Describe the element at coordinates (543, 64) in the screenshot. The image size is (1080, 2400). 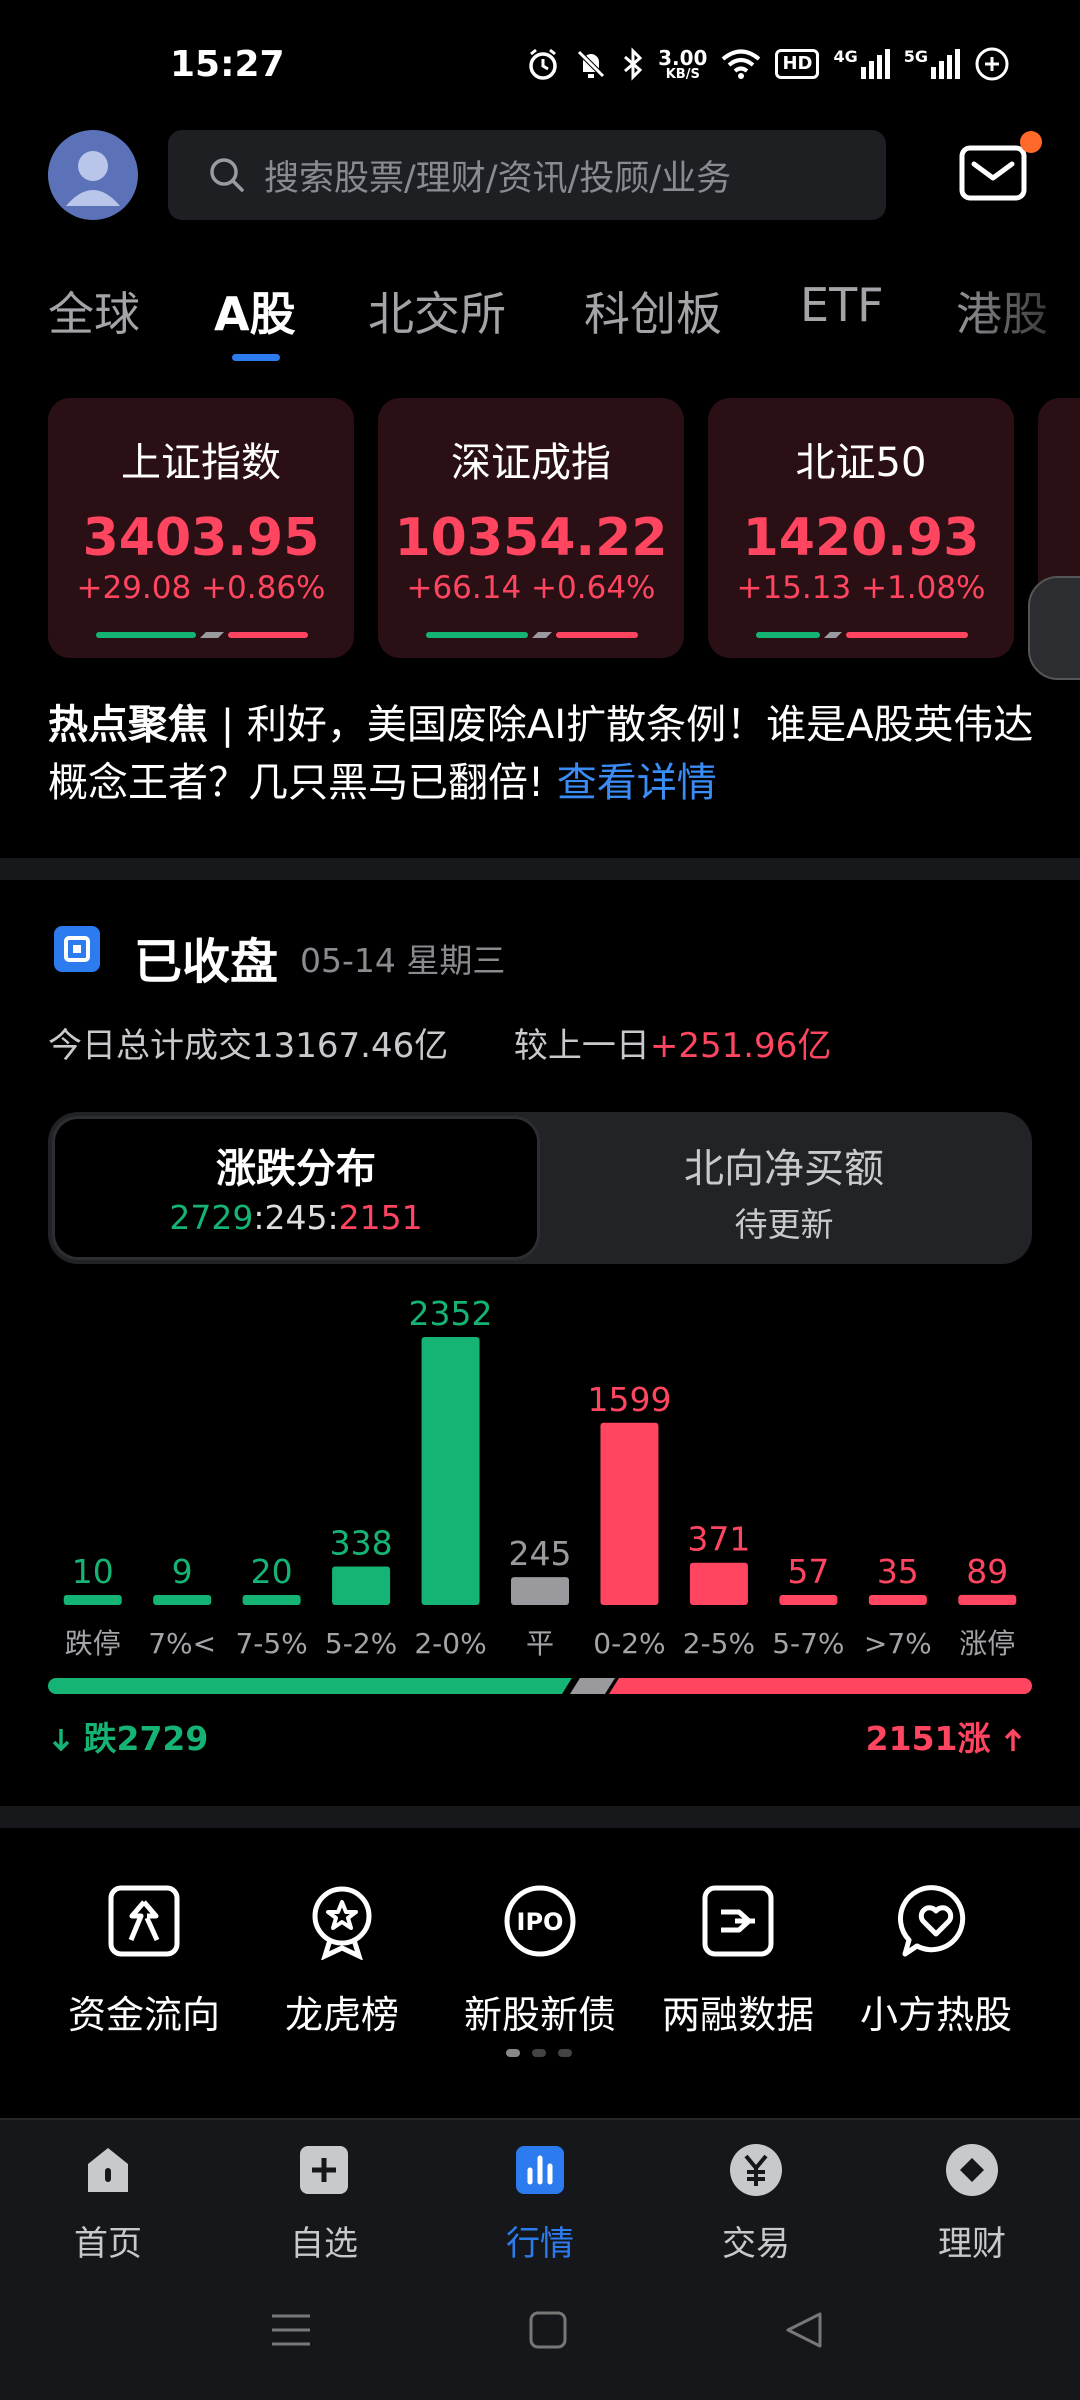
I see `alarm-icon` at that location.